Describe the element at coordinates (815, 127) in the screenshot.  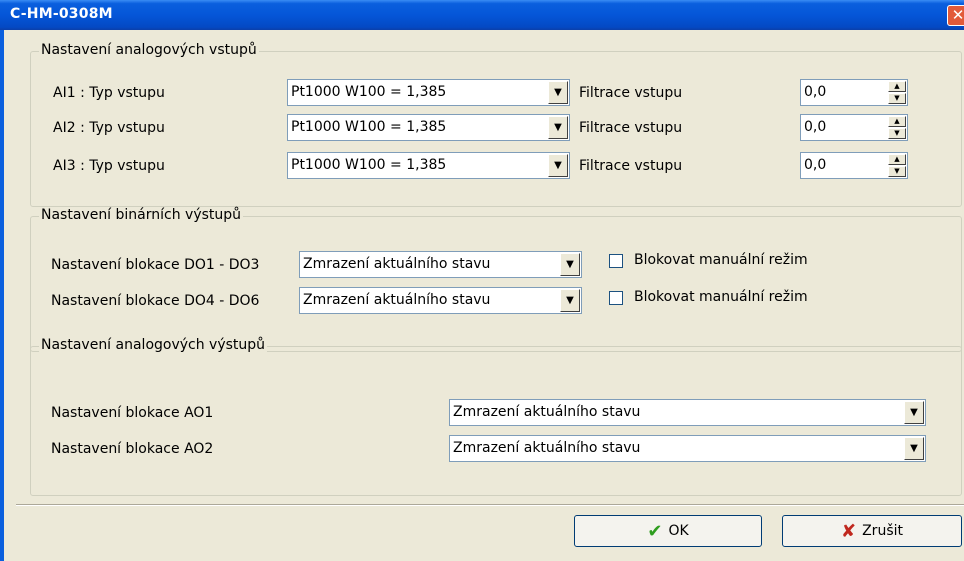
I see `ai2-filter-value: 0,0` at that location.